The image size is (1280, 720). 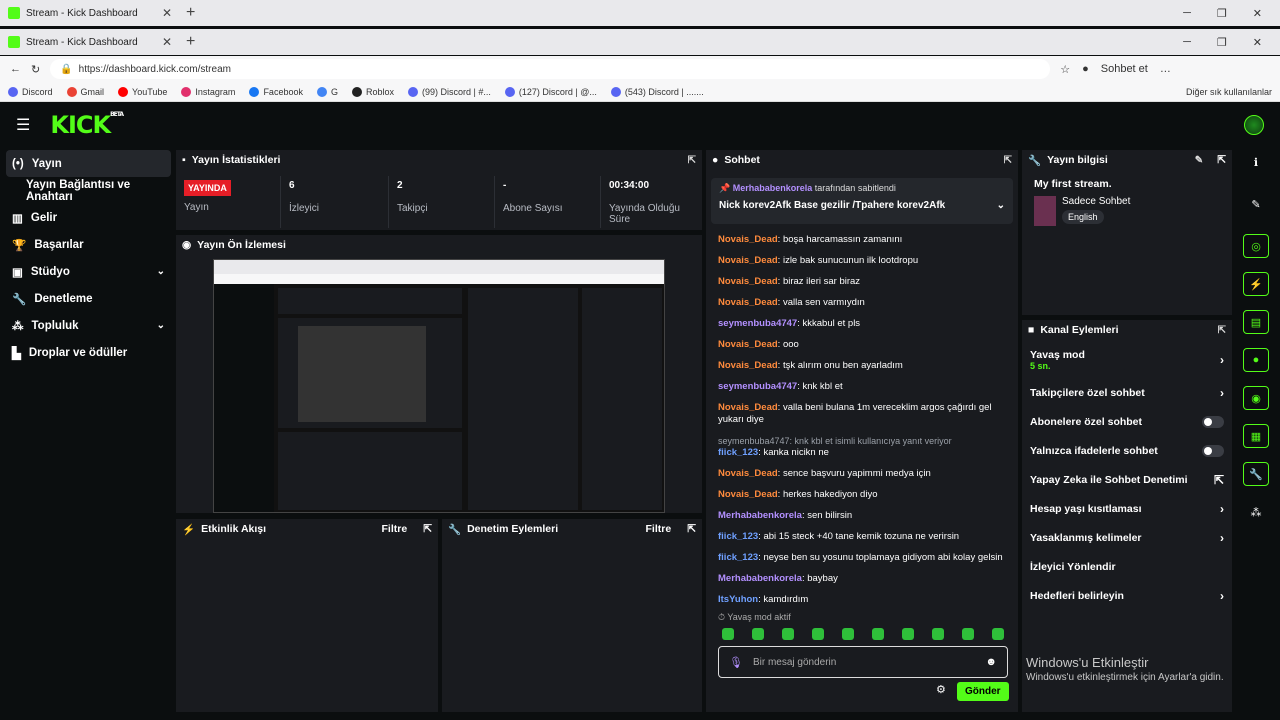 I want to click on menu-icon: ☰, so click(x=23, y=125).